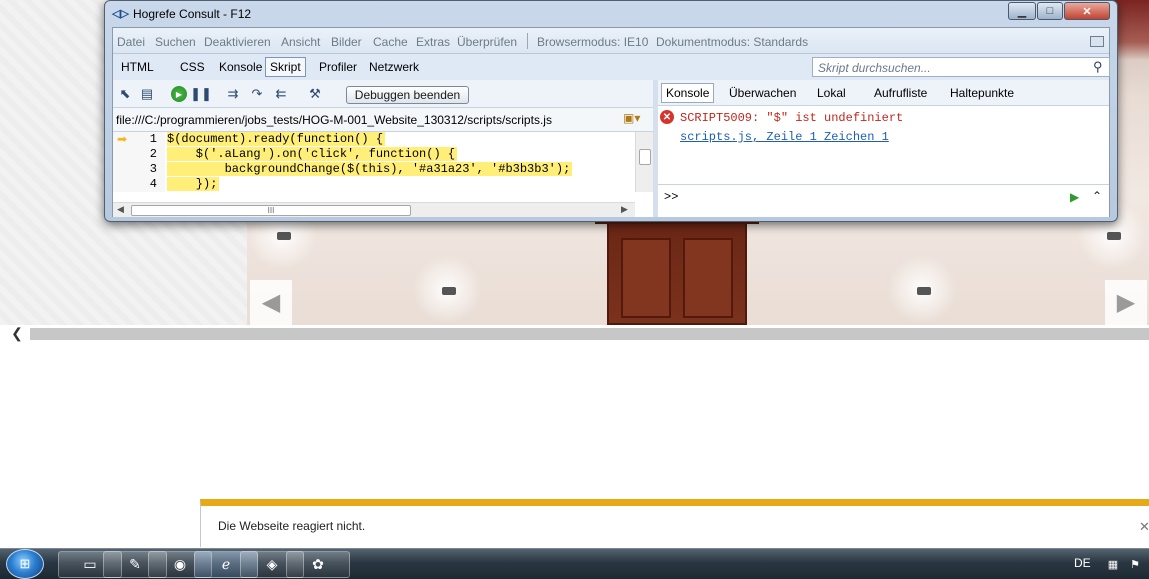 Image resolution: width=1149 pixels, height=579 pixels. What do you see at coordinates (153, 184) in the screenshot?
I see `line-number: 4` at bounding box center [153, 184].